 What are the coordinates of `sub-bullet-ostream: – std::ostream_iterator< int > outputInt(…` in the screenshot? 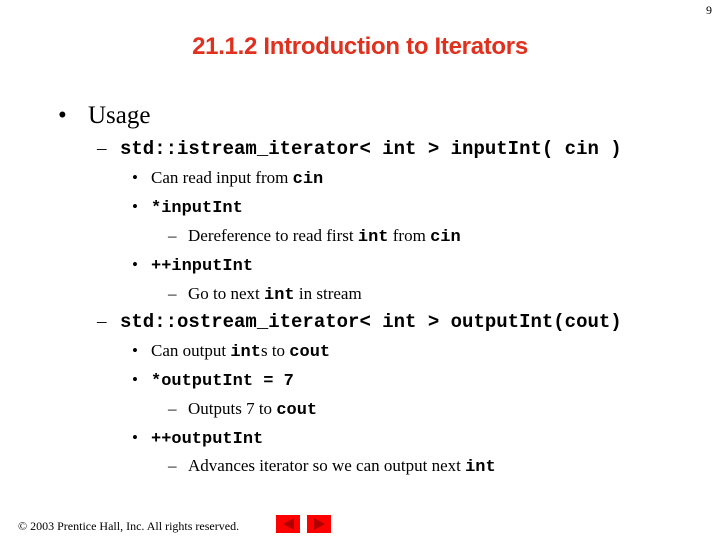 It's located at (359, 322).